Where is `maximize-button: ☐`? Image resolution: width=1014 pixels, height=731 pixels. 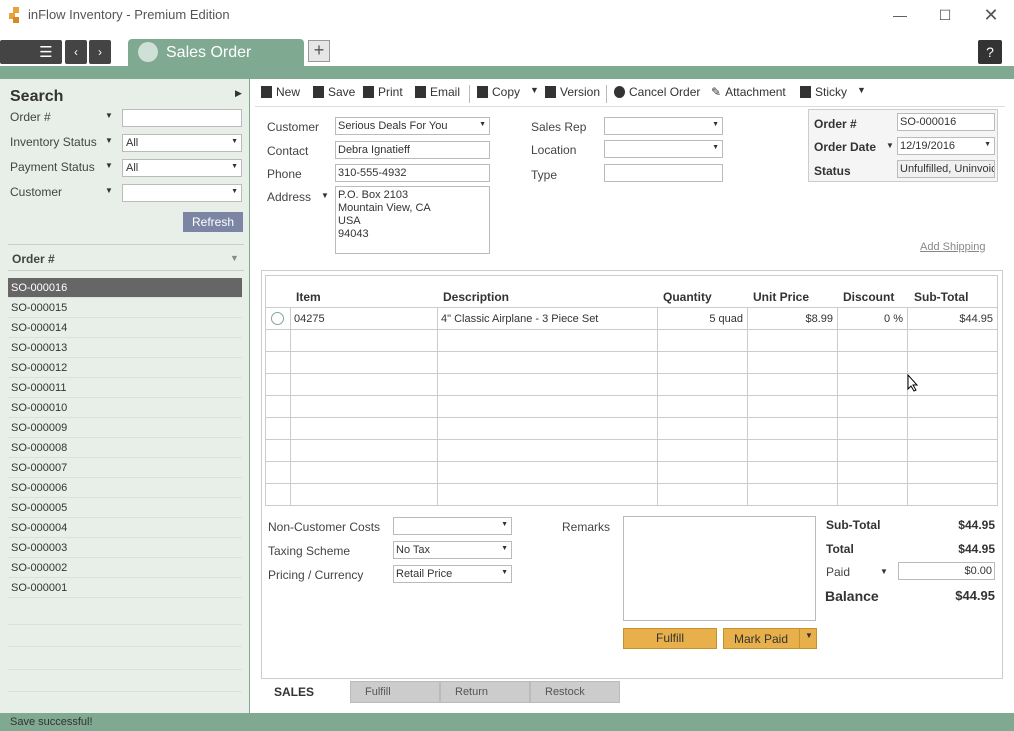
maximize-button: ☐ is located at coordinates (945, 15).